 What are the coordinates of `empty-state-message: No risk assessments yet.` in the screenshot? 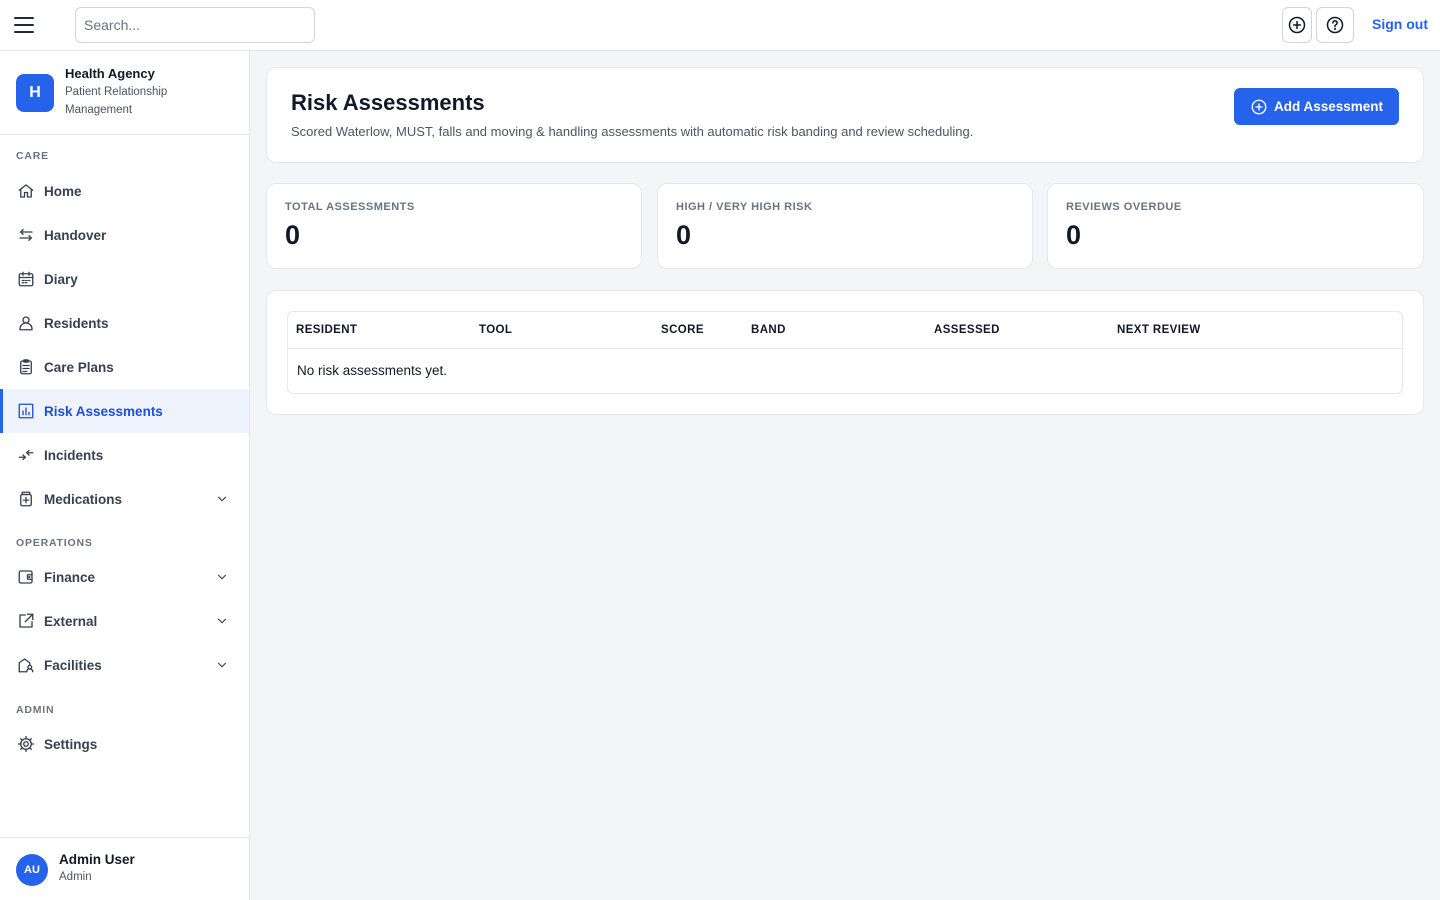 It's located at (372, 370).